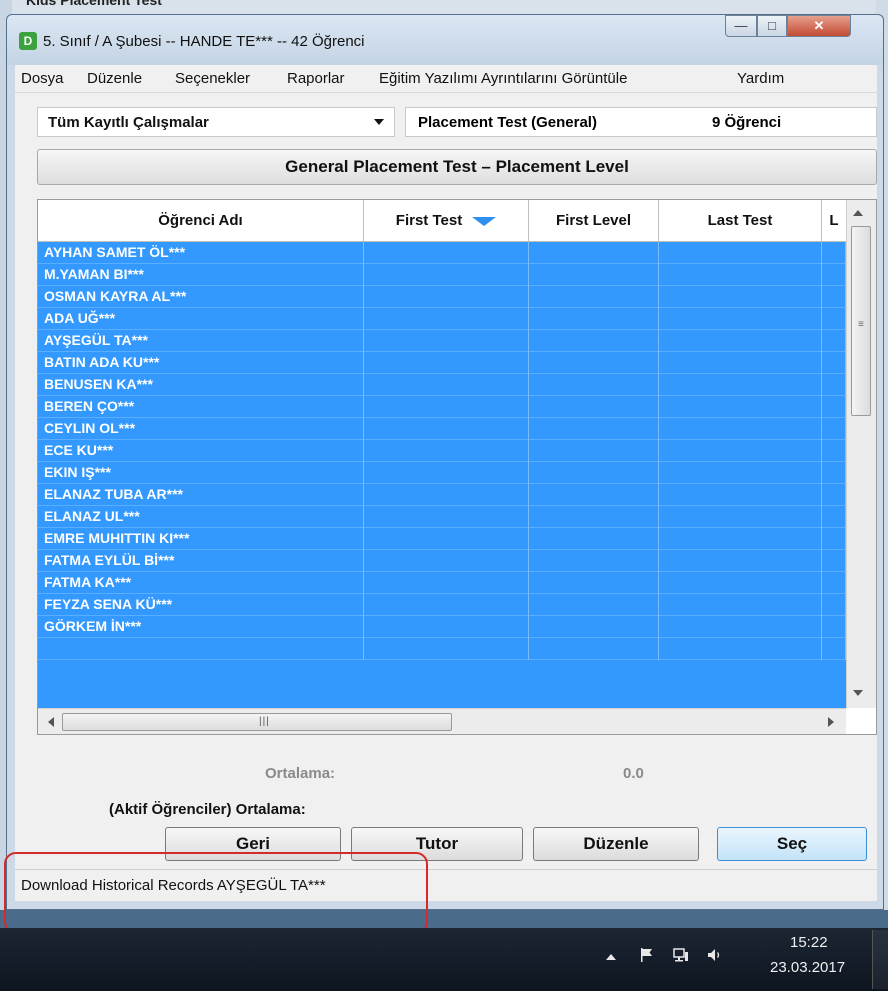 This screenshot has height=991, width=888. What do you see at coordinates (442, 385) in the screenshot?
I see `table-row: BENUSEN KA***` at bounding box center [442, 385].